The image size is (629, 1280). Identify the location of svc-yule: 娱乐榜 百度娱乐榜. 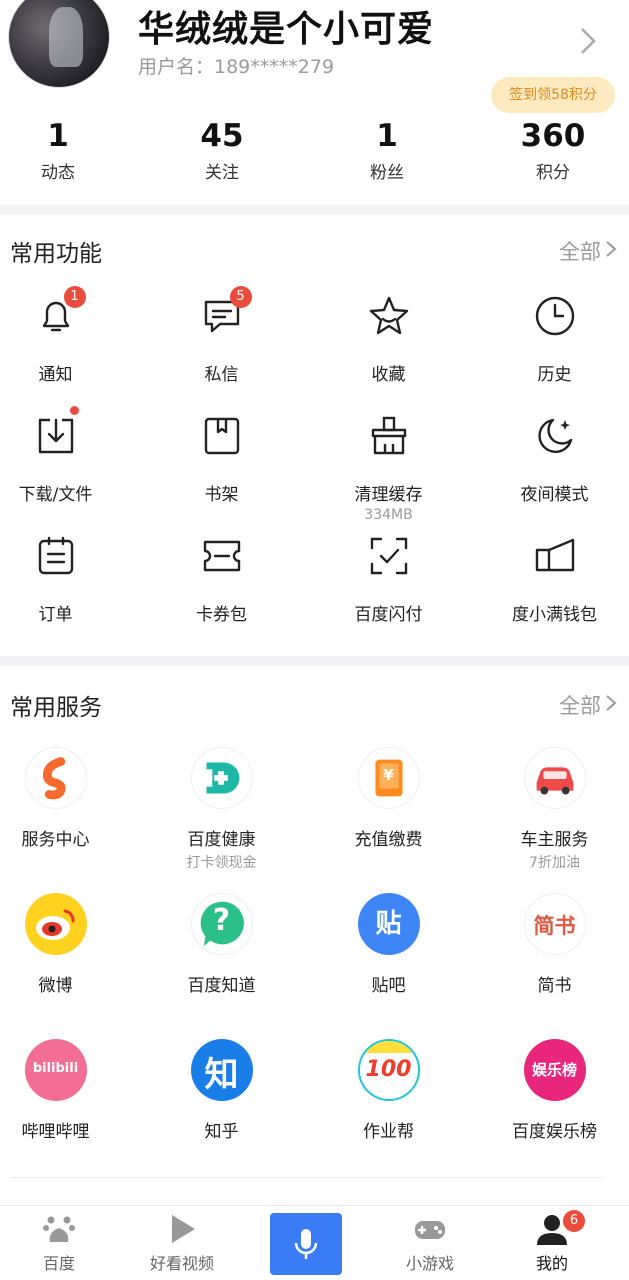
(552, 1090).